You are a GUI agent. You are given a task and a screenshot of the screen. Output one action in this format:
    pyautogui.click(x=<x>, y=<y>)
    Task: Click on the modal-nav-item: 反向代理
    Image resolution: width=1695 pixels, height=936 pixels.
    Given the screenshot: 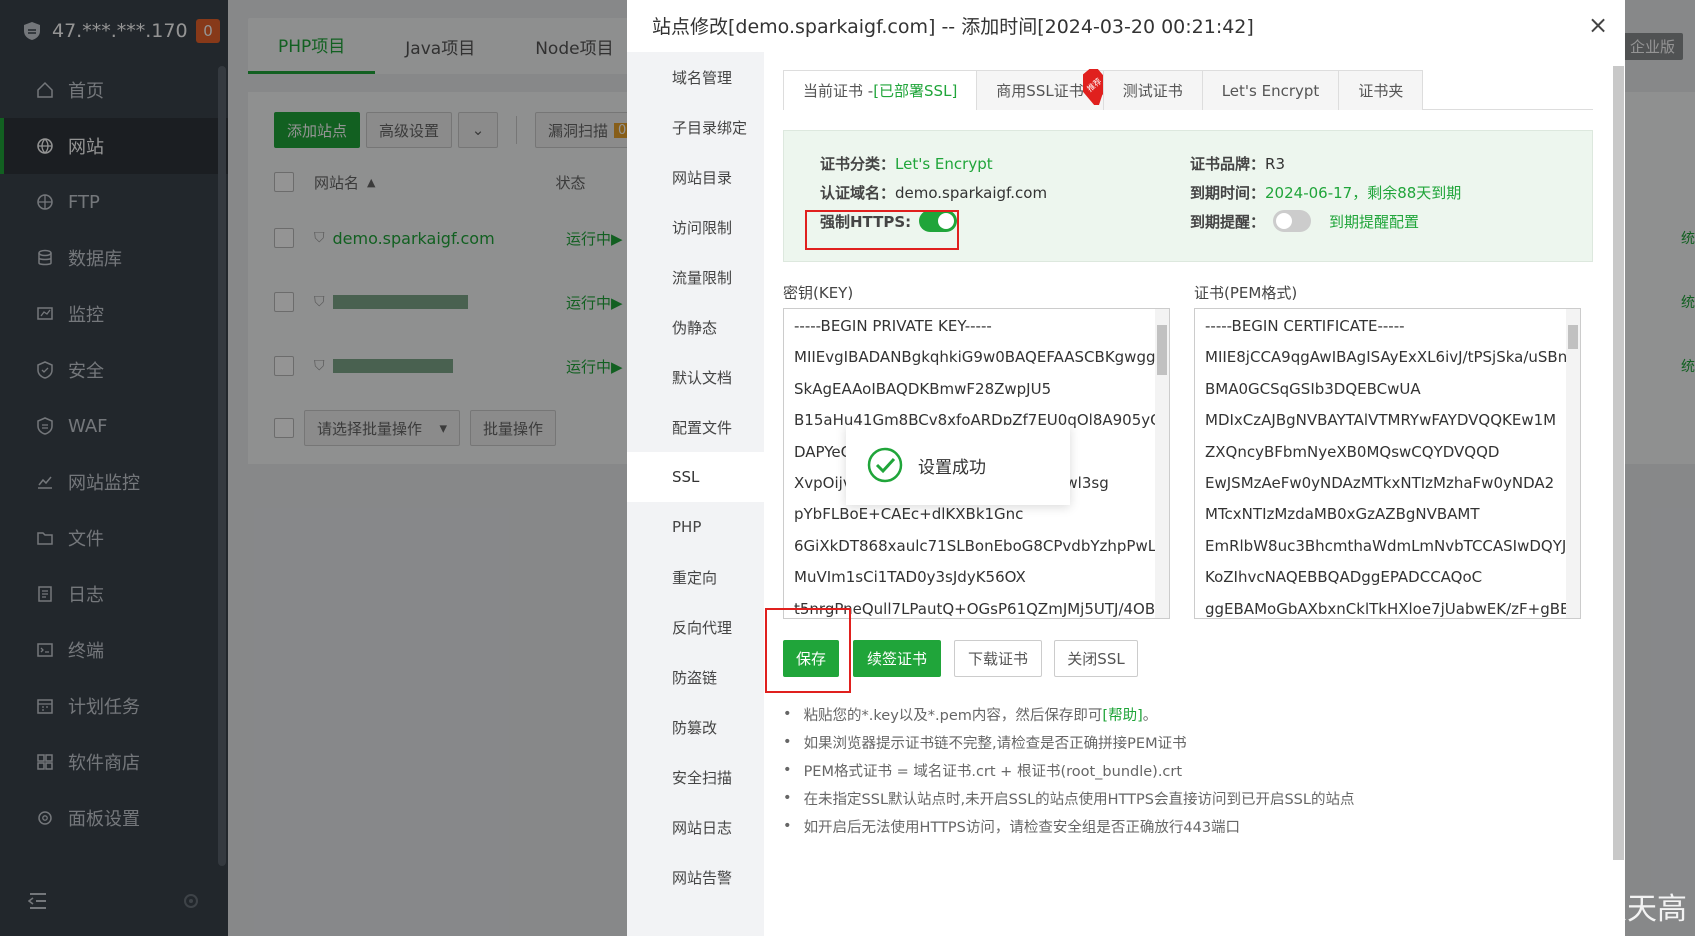 What is the action you would take?
    pyautogui.click(x=695, y=627)
    